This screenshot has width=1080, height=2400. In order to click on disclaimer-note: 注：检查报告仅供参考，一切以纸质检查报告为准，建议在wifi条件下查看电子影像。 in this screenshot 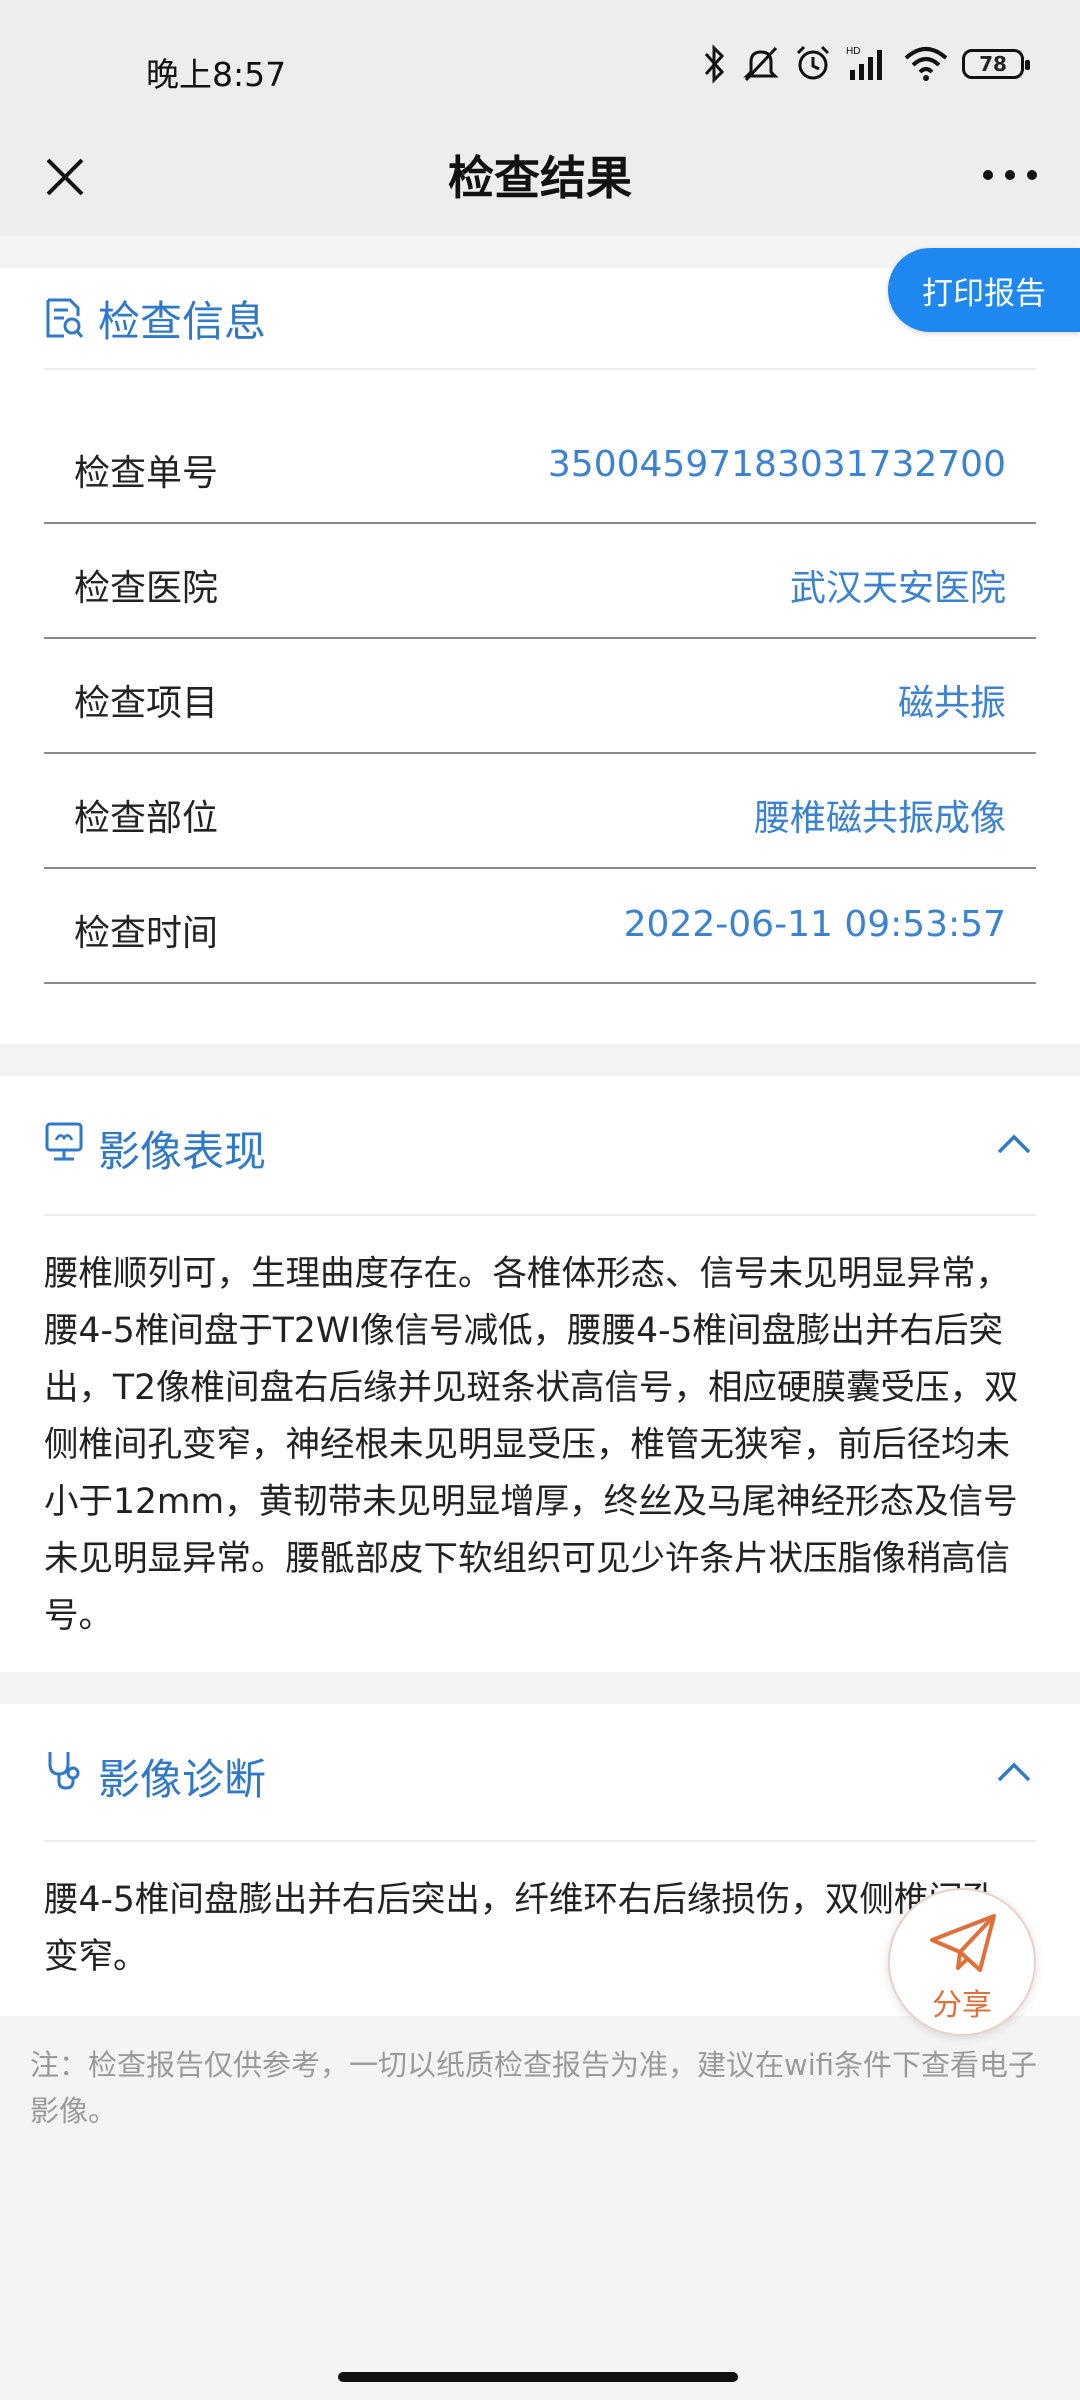, I will do `click(534, 2088)`.